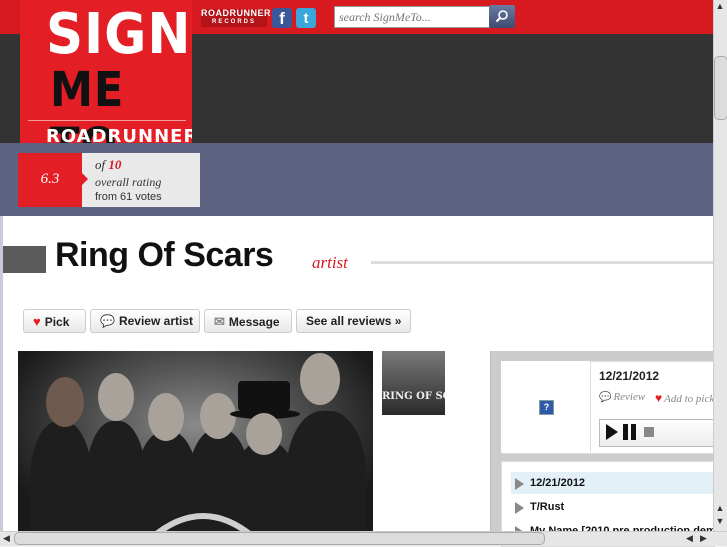  What do you see at coordinates (688, 399) in the screenshot?
I see `add-to-picks-label: Add to picks` at bounding box center [688, 399].